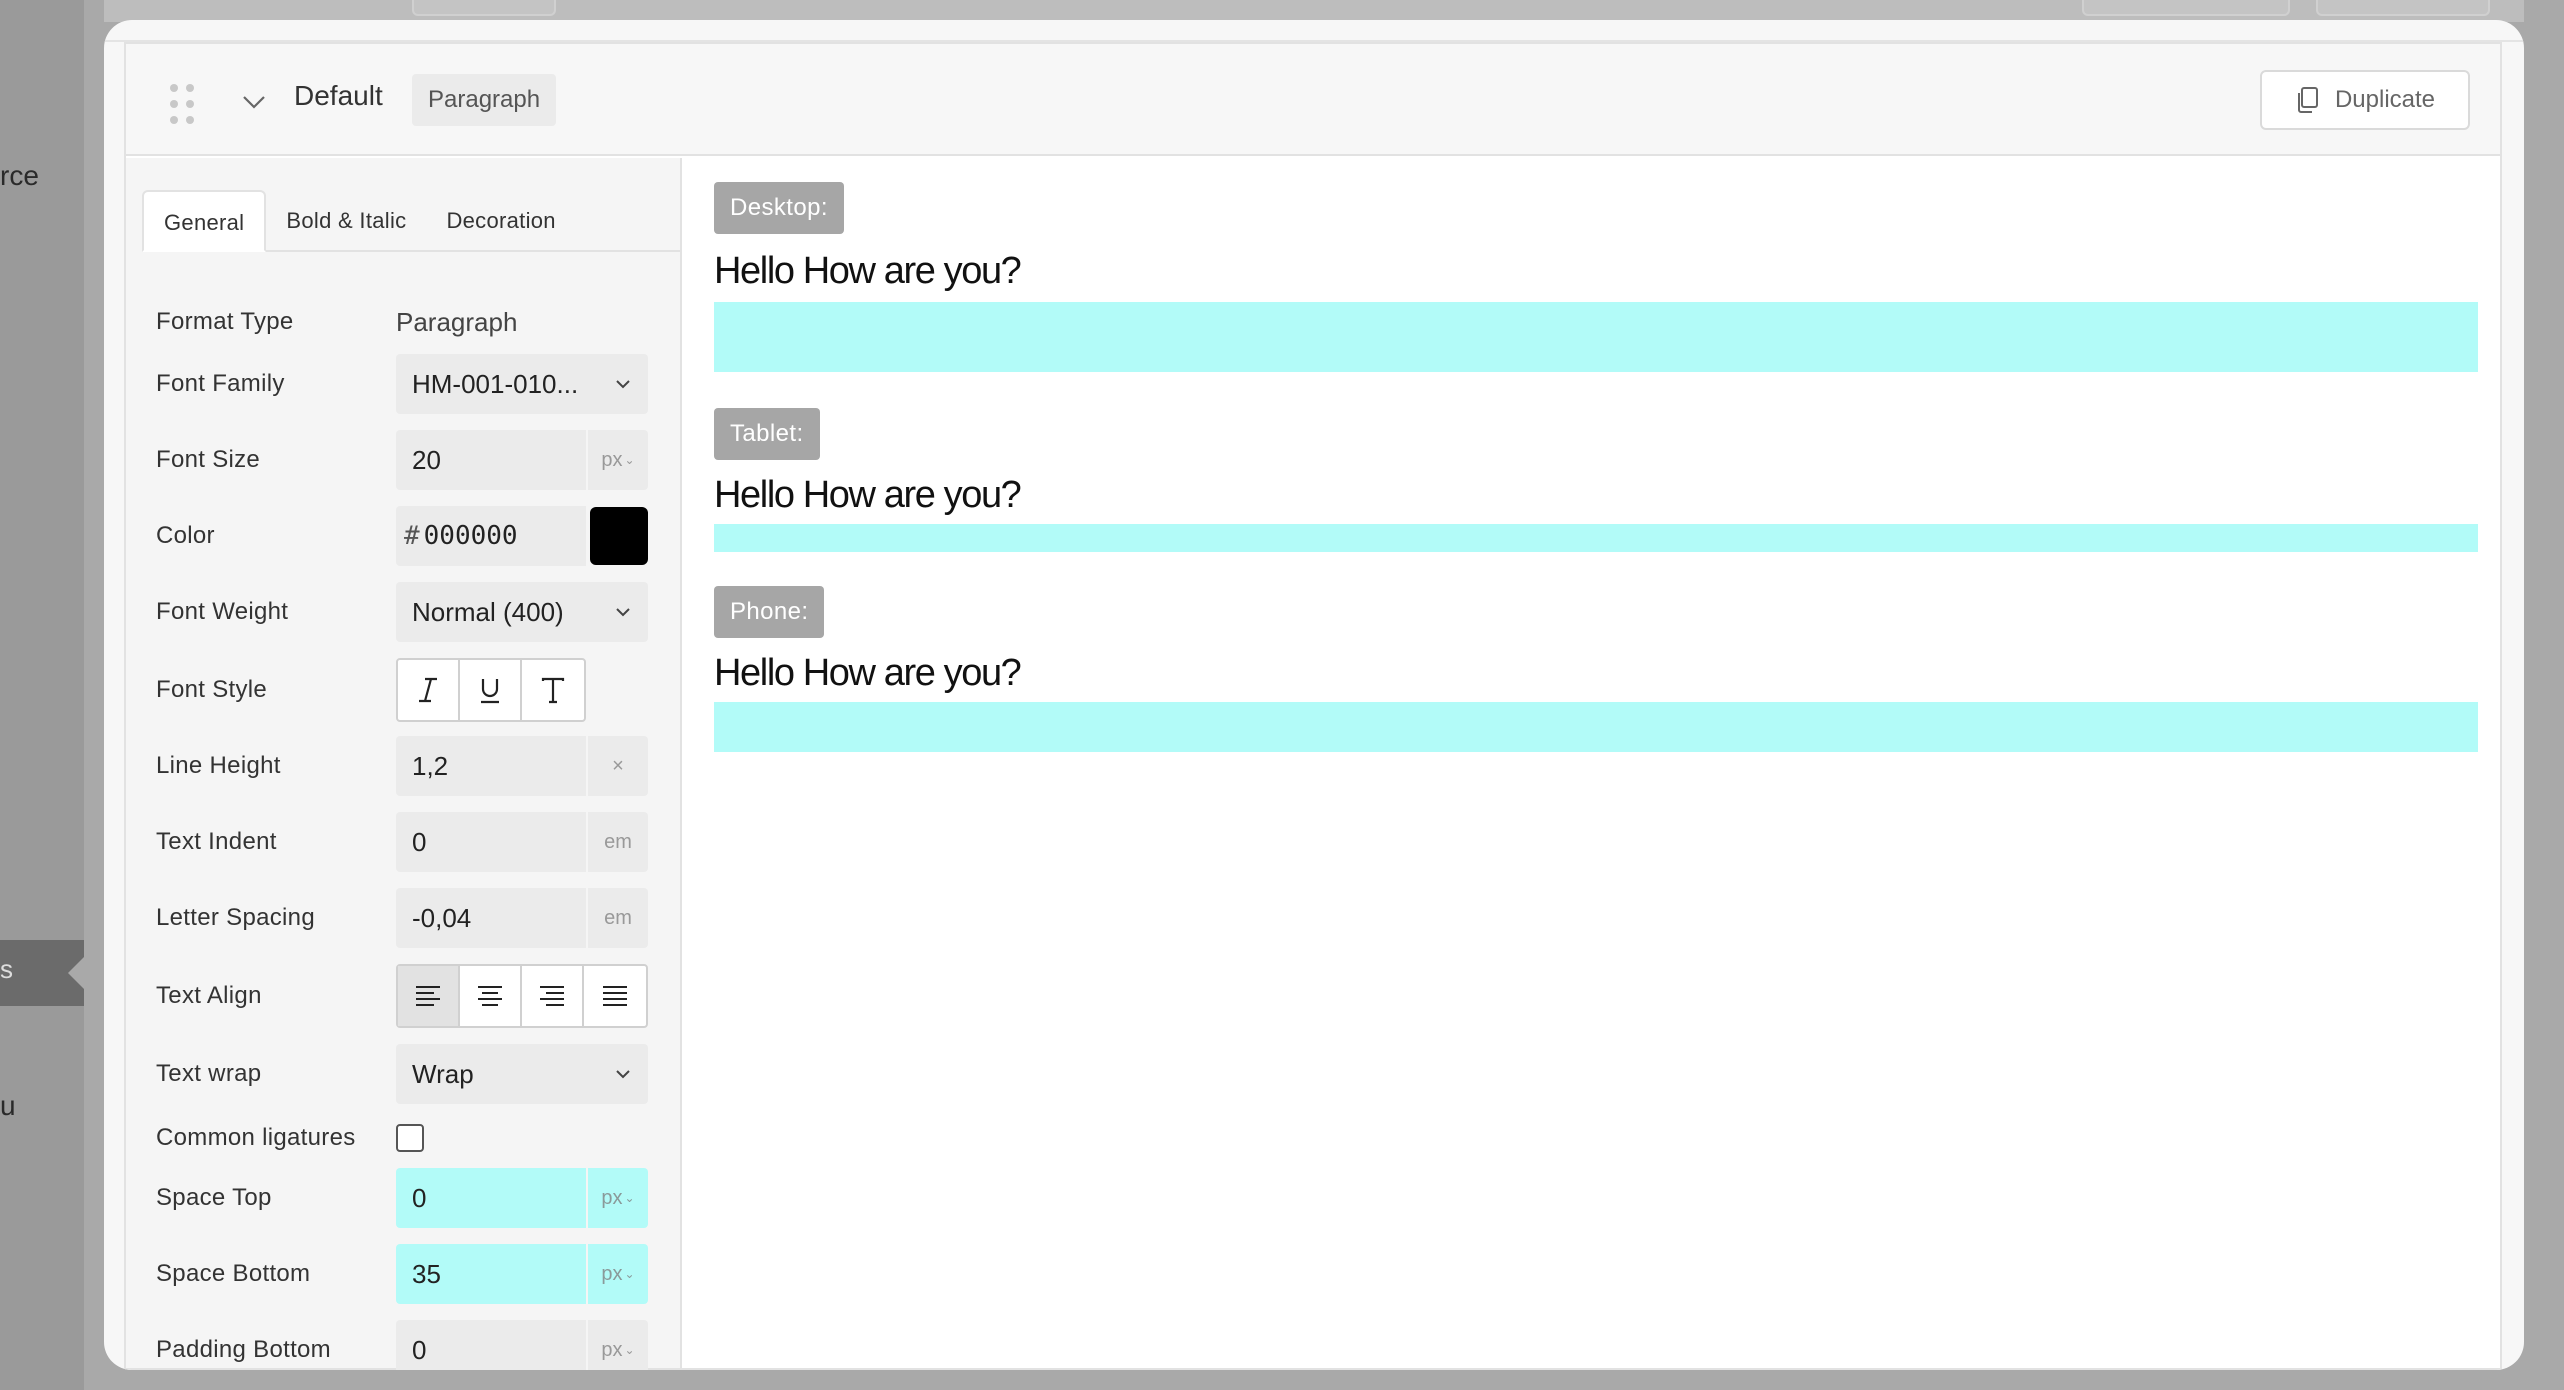  I want to click on text-wrap-row: Text wrap Wrap, so click(409, 1074).